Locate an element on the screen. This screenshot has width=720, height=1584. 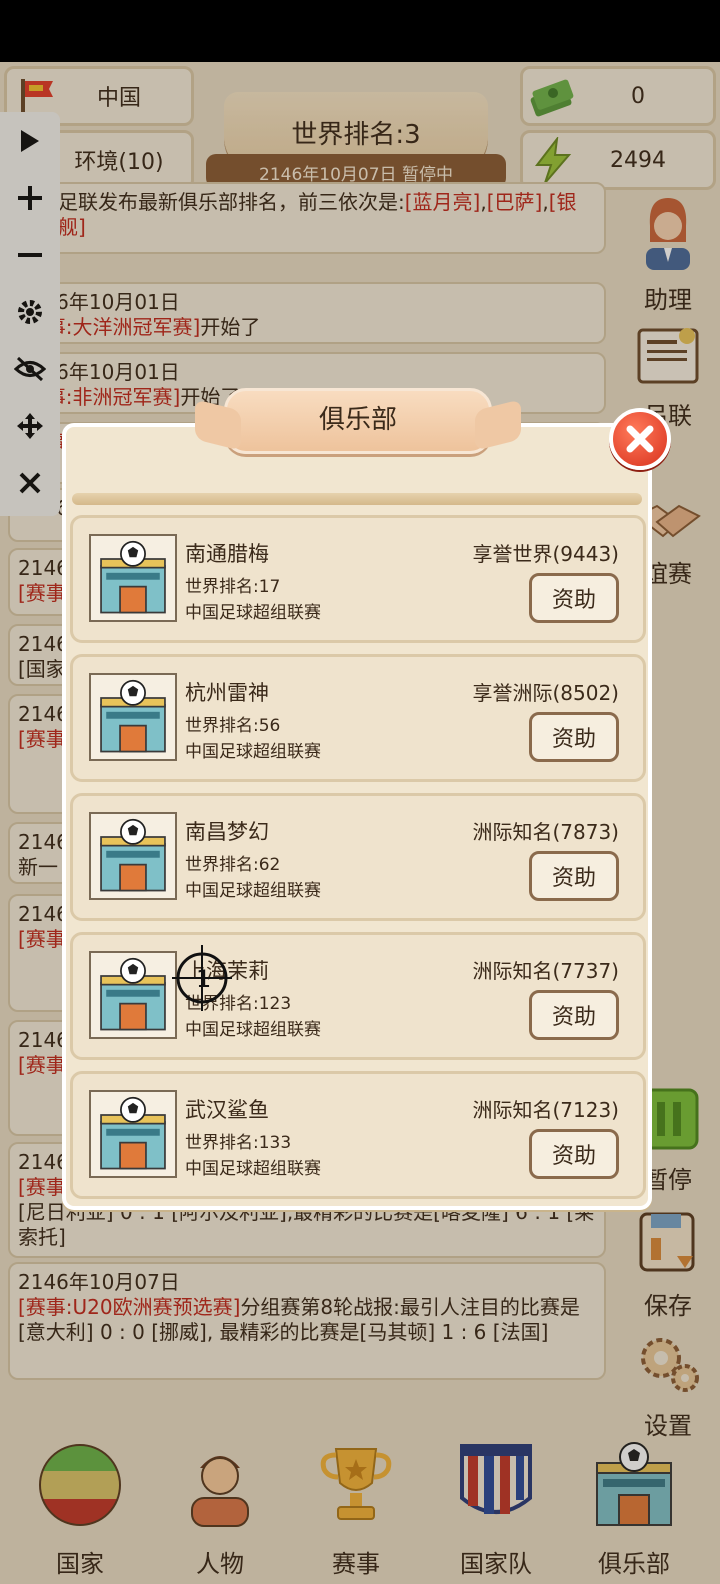
close-button is located at coordinates (640, 439).